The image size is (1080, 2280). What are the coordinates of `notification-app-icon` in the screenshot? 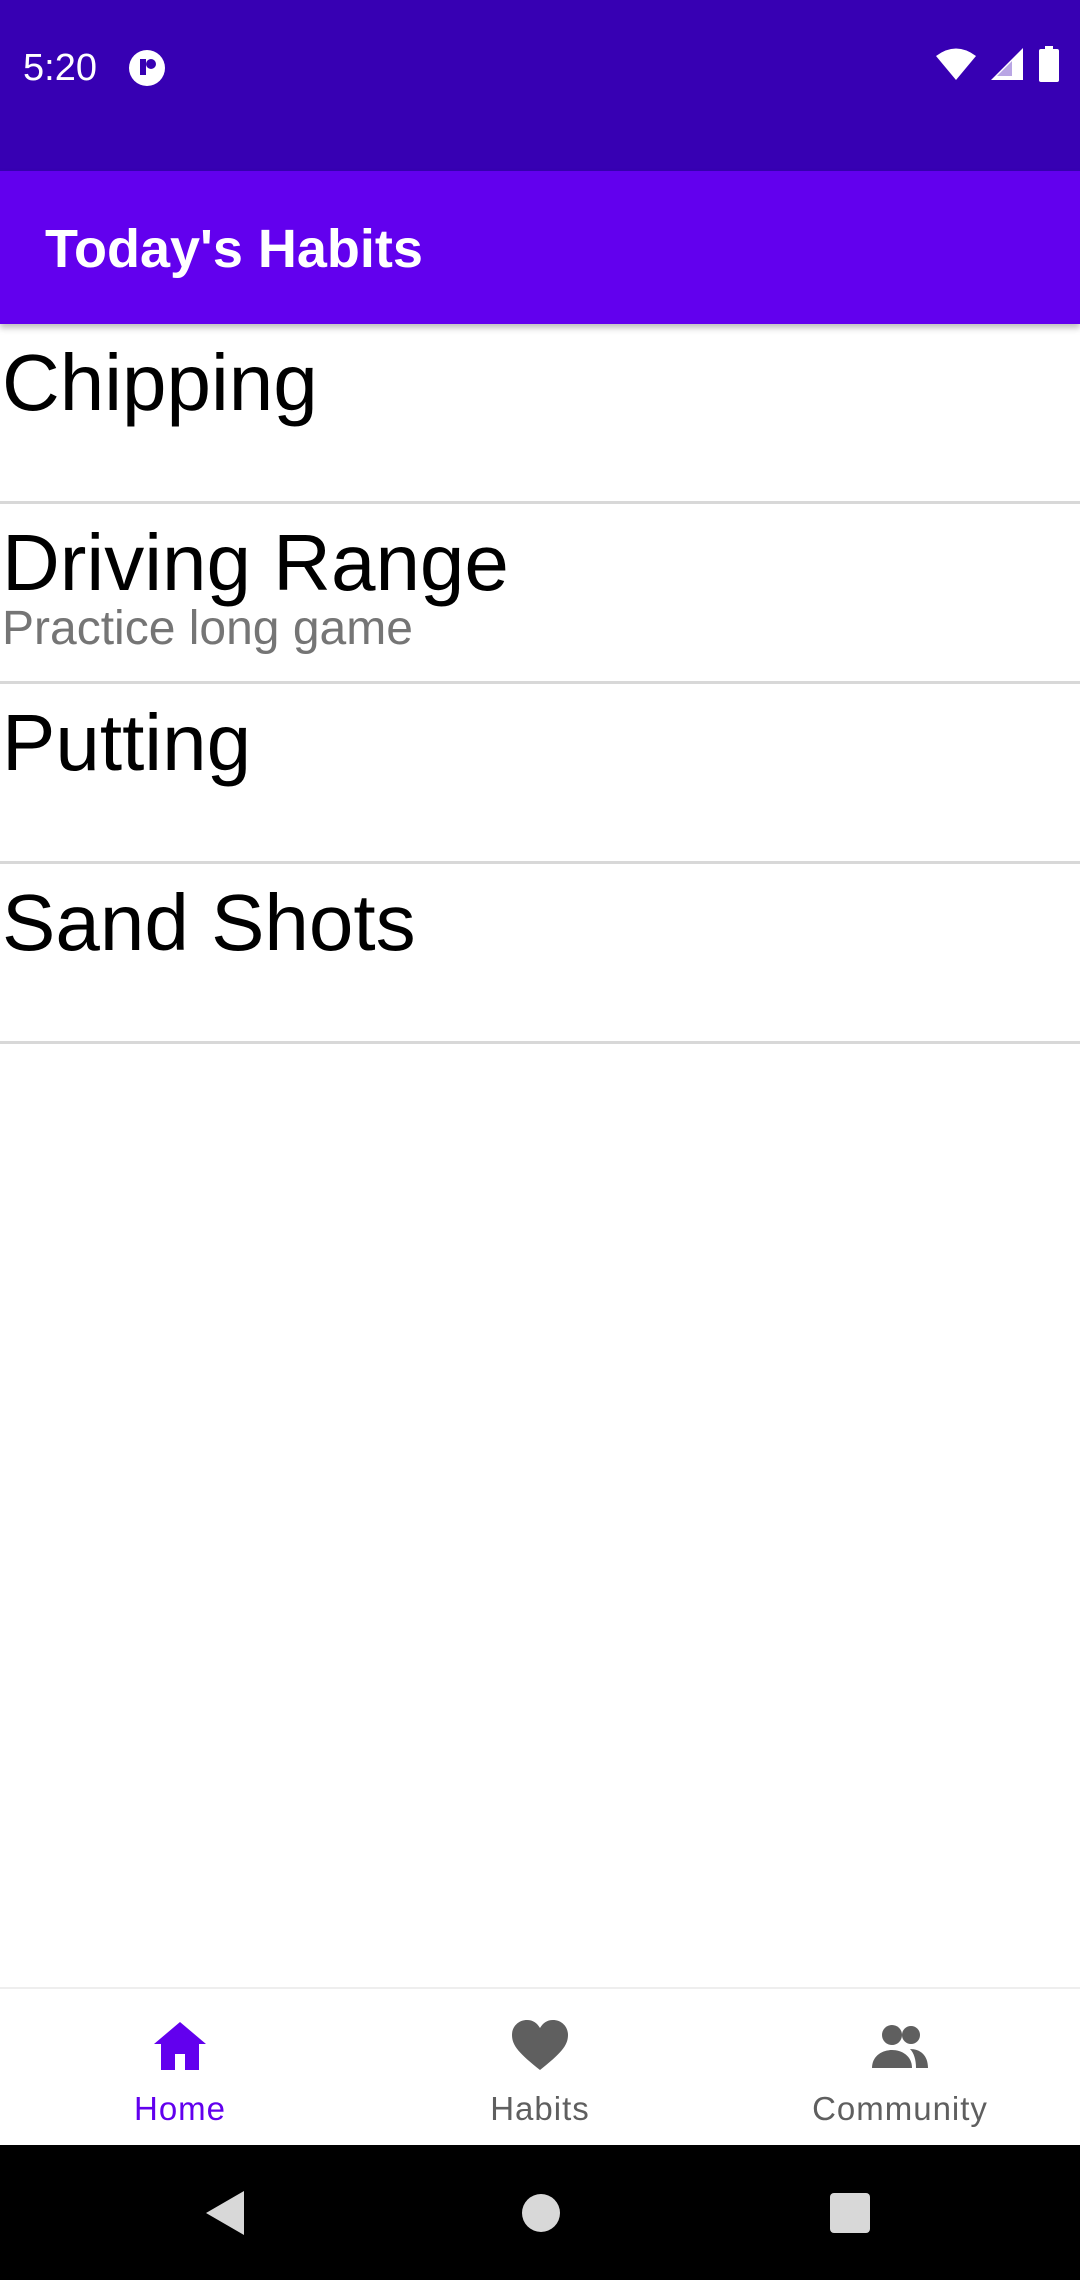 It's located at (147, 68).